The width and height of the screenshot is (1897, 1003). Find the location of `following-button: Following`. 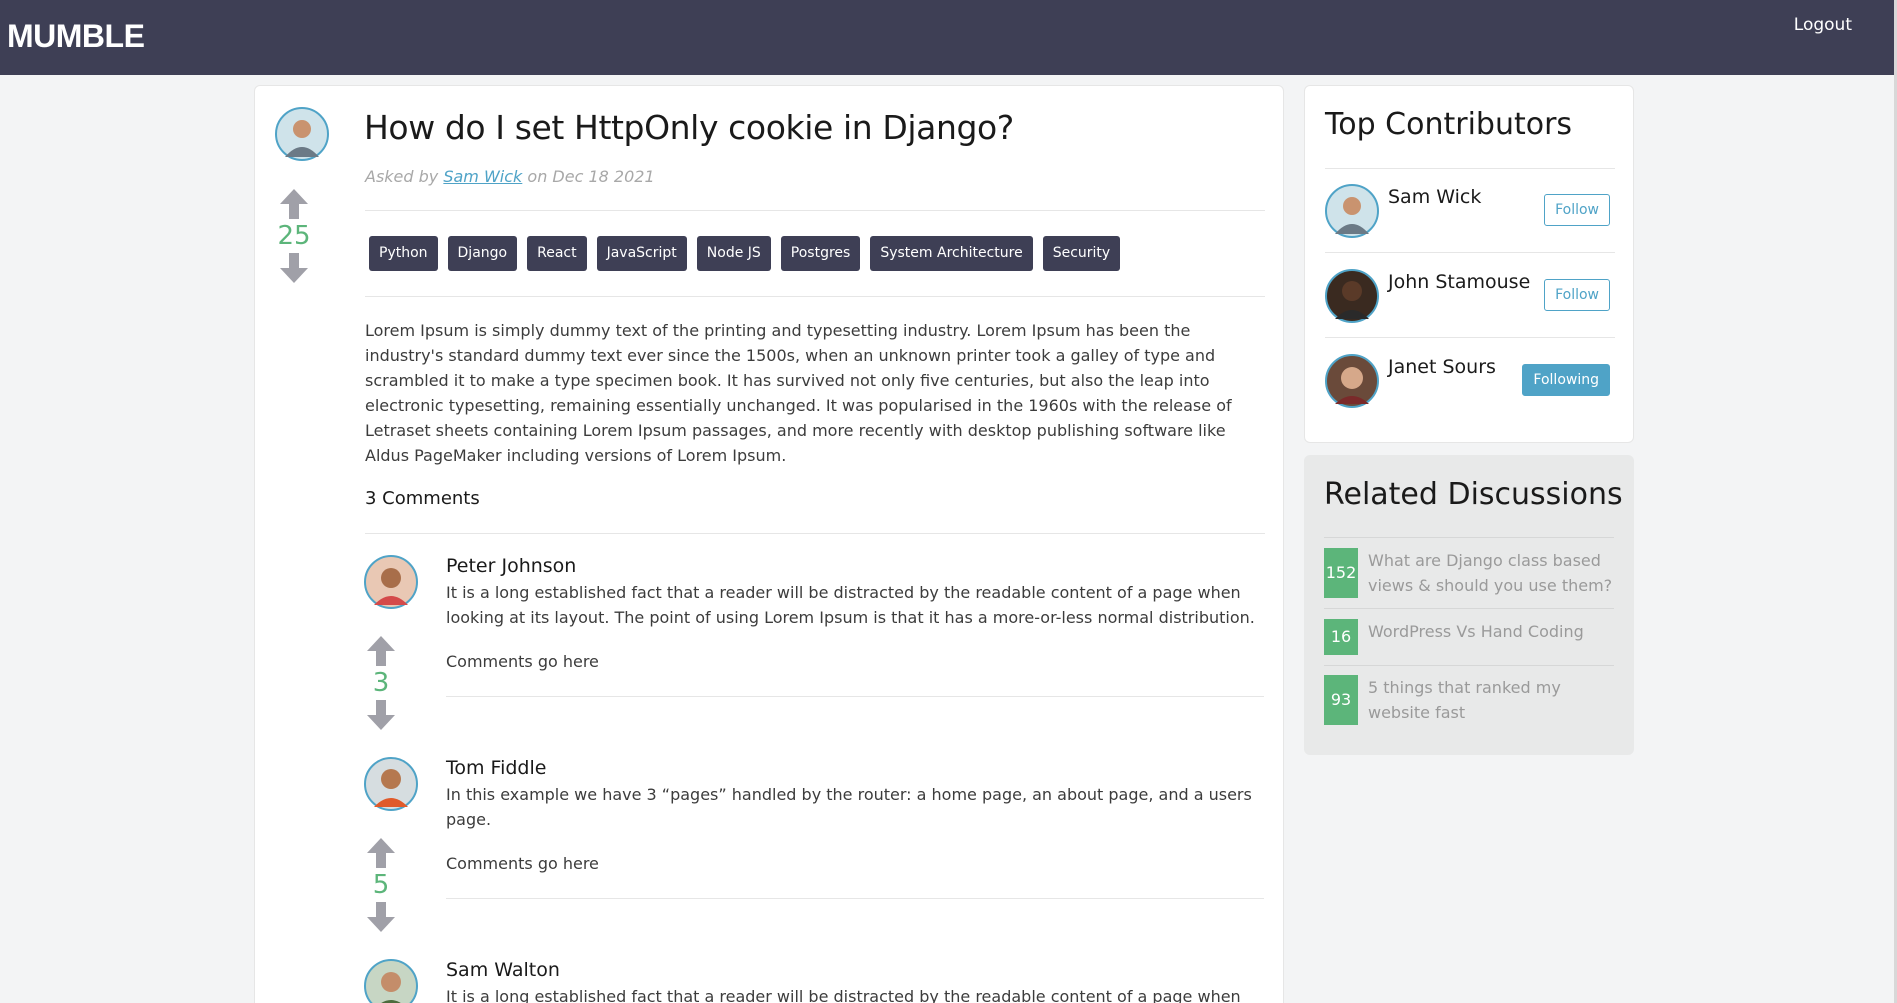

following-button: Following is located at coordinates (1566, 380).